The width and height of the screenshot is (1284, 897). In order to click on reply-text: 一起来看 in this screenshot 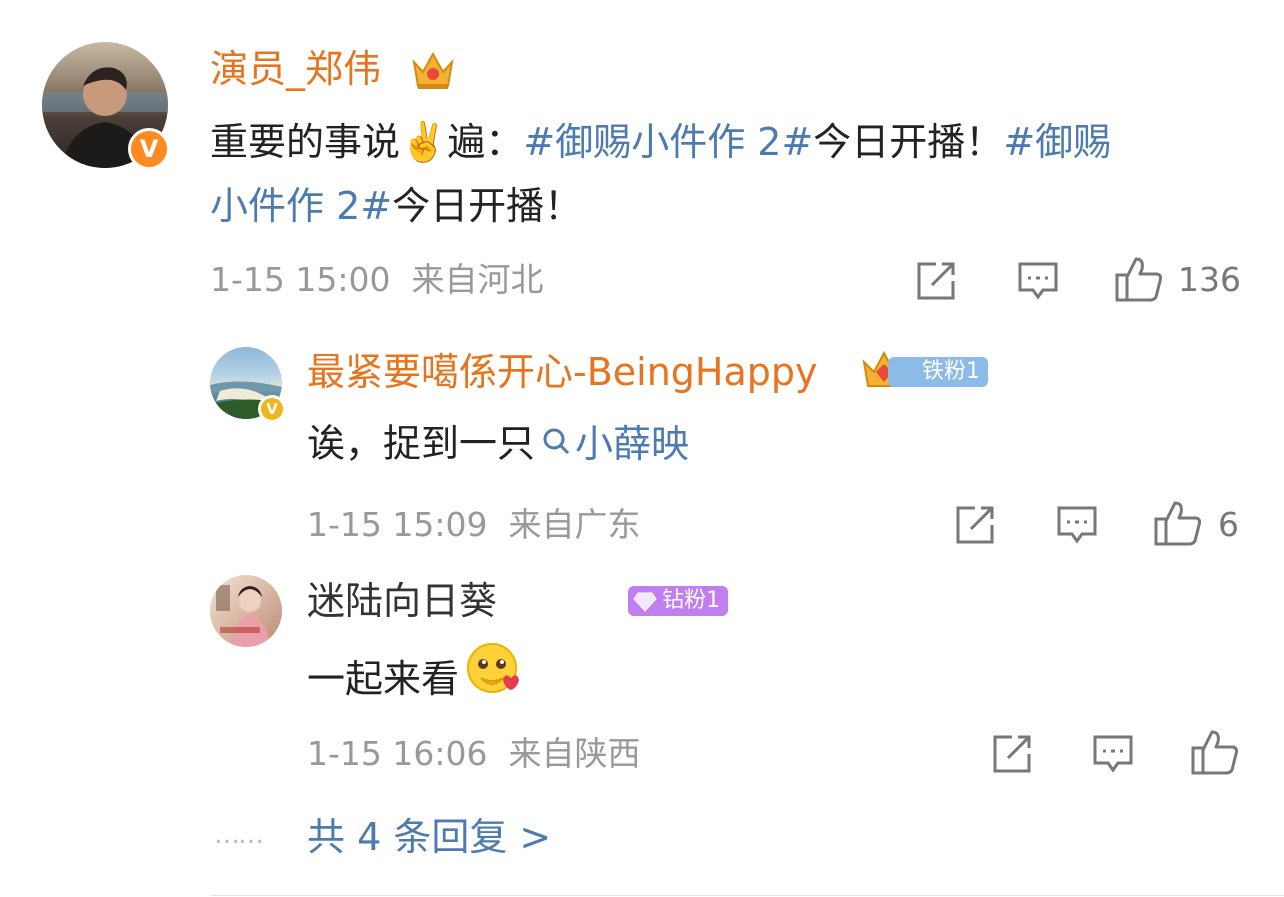, I will do `click(414, 681)`.